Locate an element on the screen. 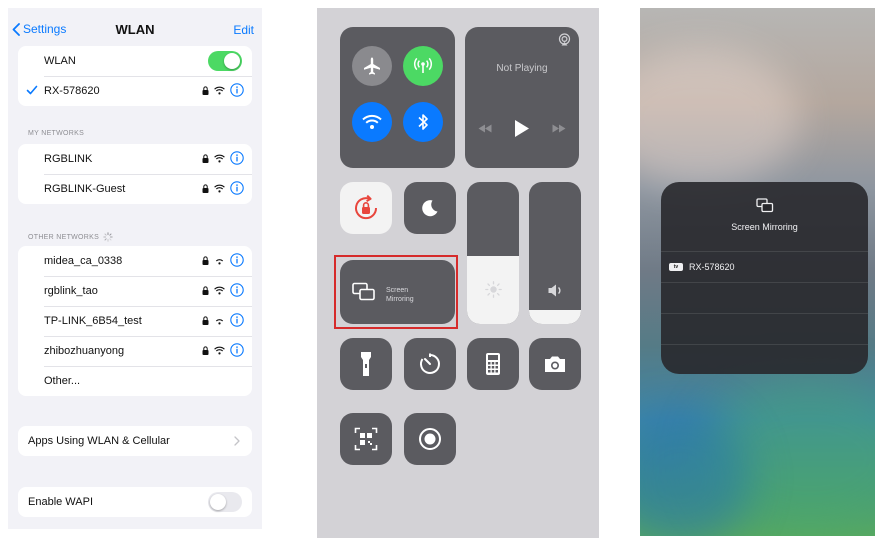  orientation-lock-icon is located at coordinates (366, 207).